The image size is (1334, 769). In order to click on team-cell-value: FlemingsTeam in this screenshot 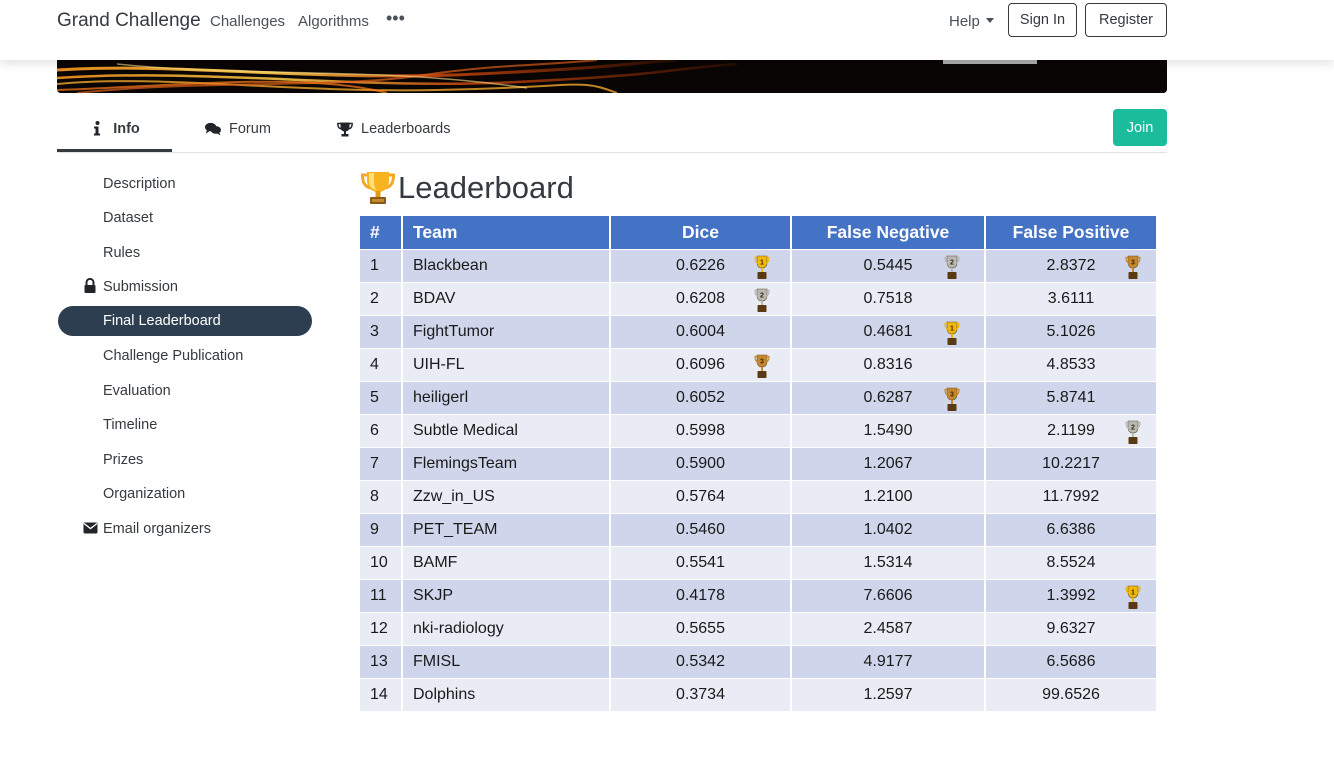, I will do `click(465, 463)`.